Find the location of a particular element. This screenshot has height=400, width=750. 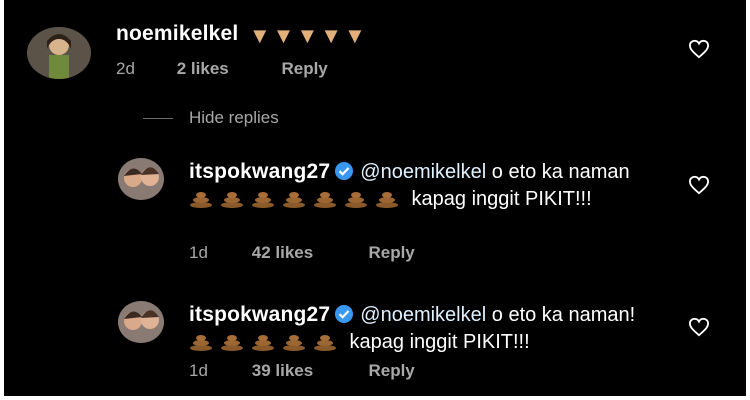

divider-line is located at coordinates (158, 118).